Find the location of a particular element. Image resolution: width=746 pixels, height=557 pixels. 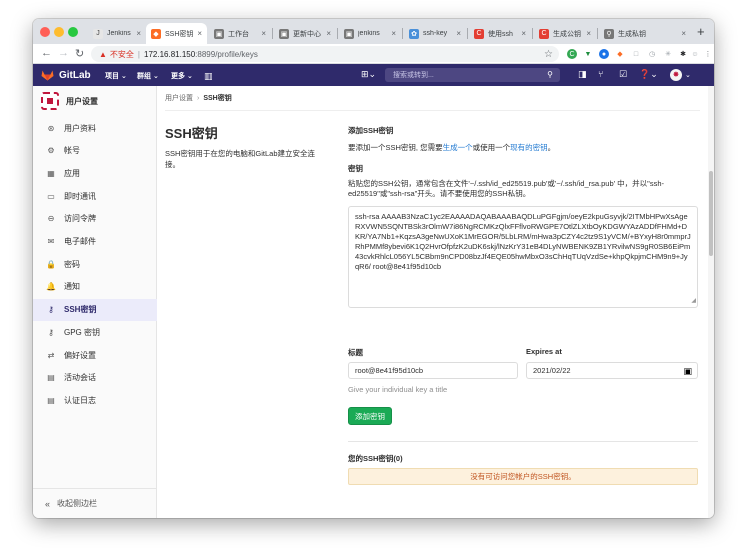

page-description: SSH密钥用于在您的电脑和GitLab建立安全连接。 is located at coordinates (240, 159).